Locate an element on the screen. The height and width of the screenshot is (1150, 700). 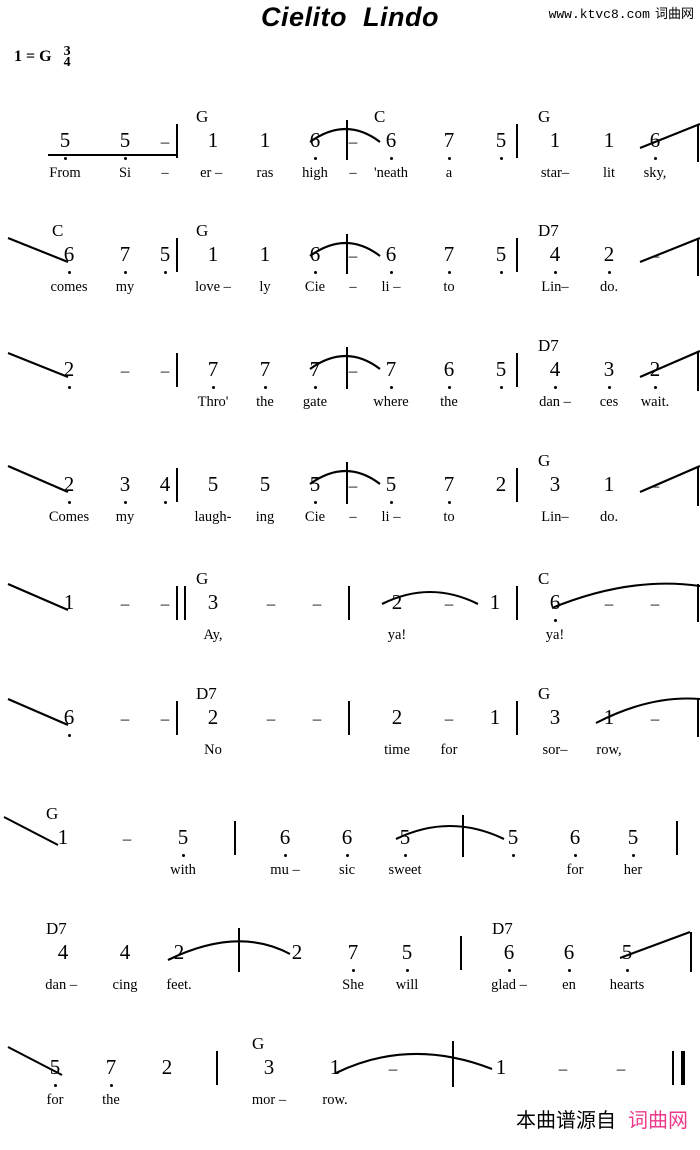
lyric-syllable: gate is located at coordinates (315, 402).